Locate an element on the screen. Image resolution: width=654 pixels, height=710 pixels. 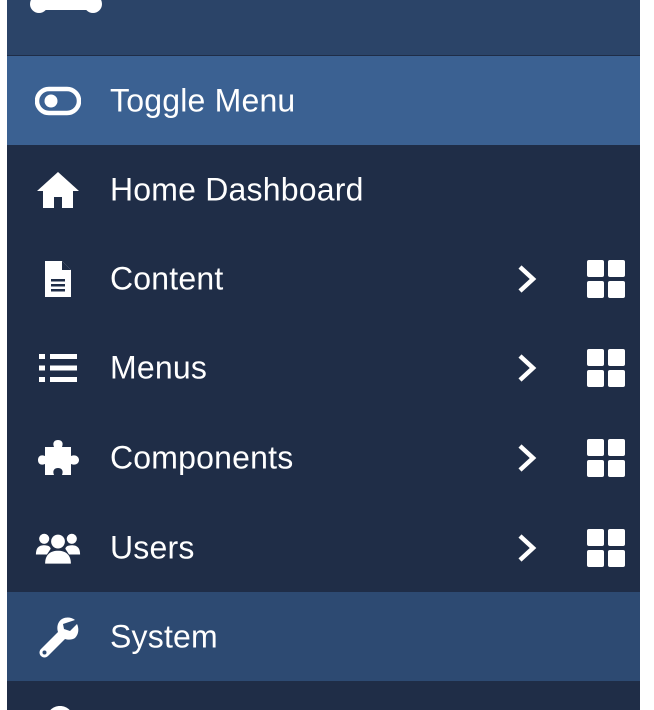
sidebar-item-users: Users is located at coordinates (323, 547).